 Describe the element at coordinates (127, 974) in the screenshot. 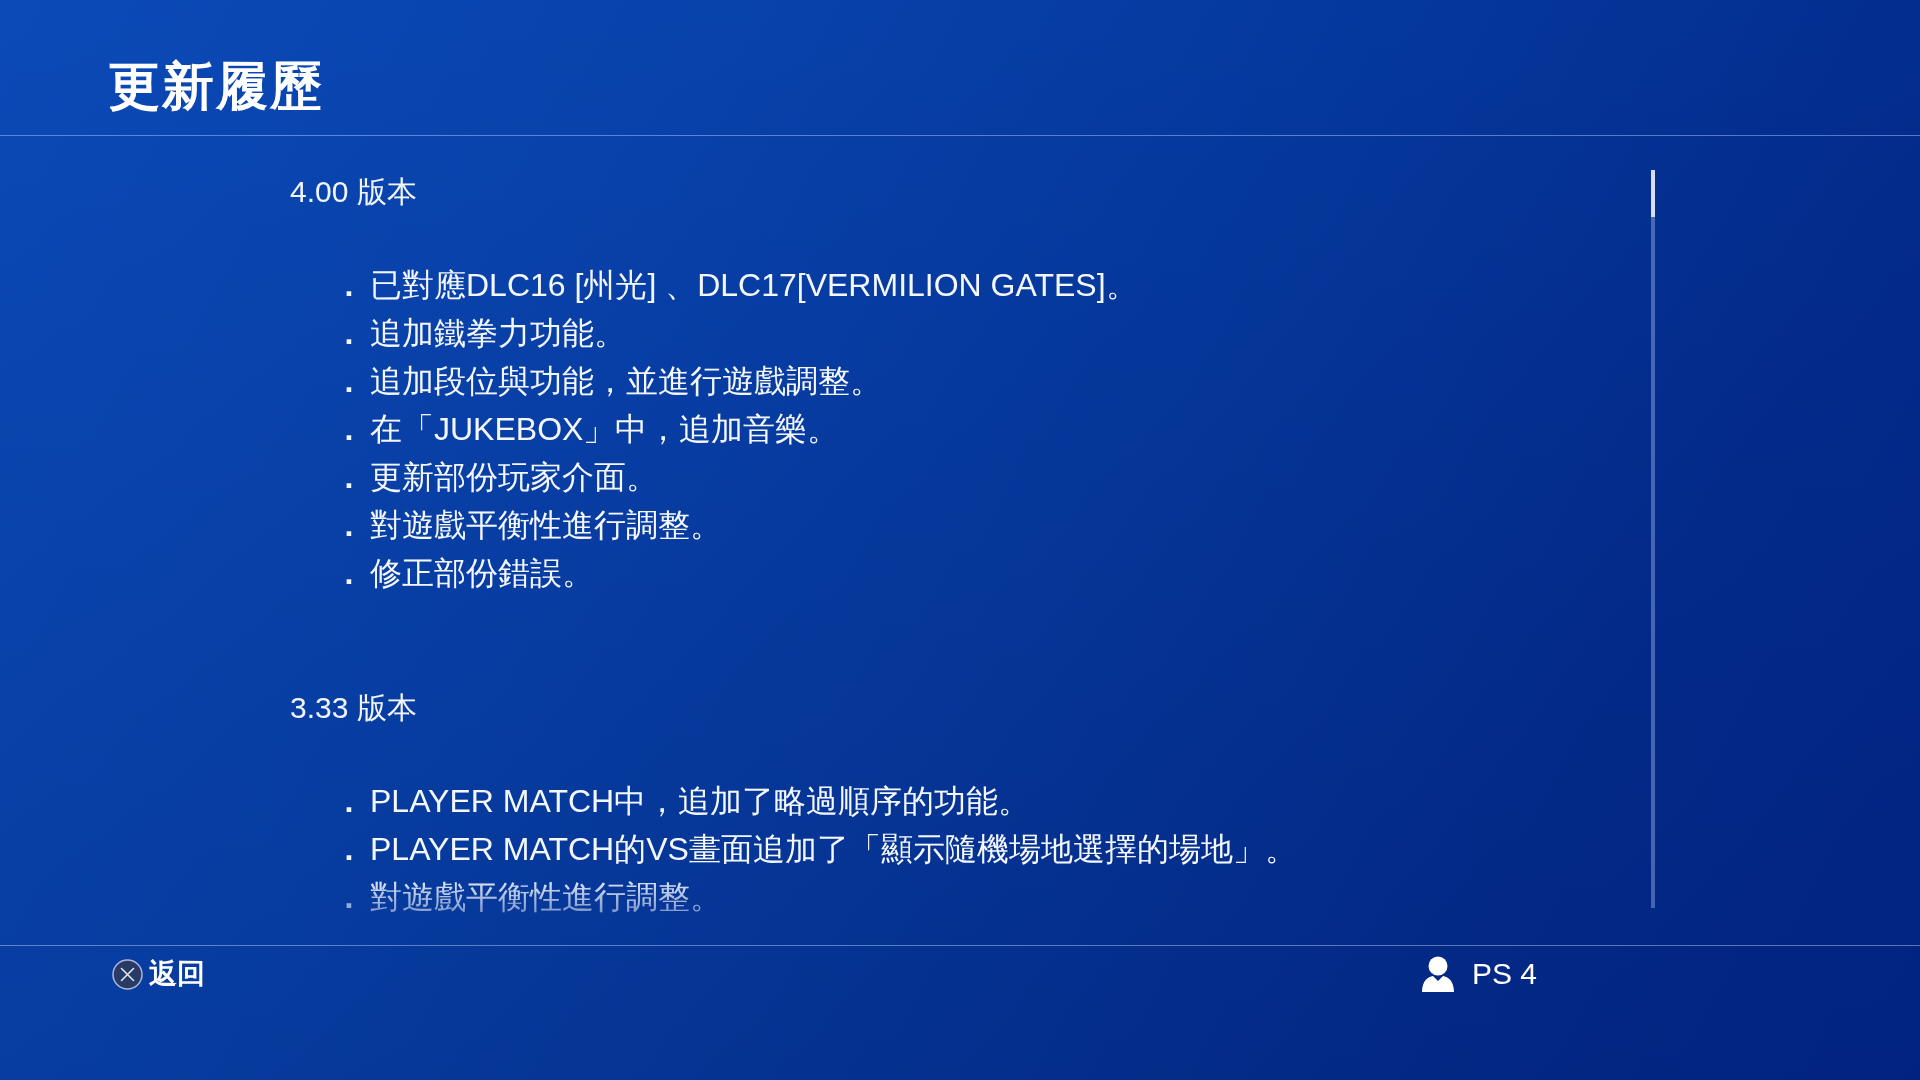

I see `cross-button-icon` at that location.